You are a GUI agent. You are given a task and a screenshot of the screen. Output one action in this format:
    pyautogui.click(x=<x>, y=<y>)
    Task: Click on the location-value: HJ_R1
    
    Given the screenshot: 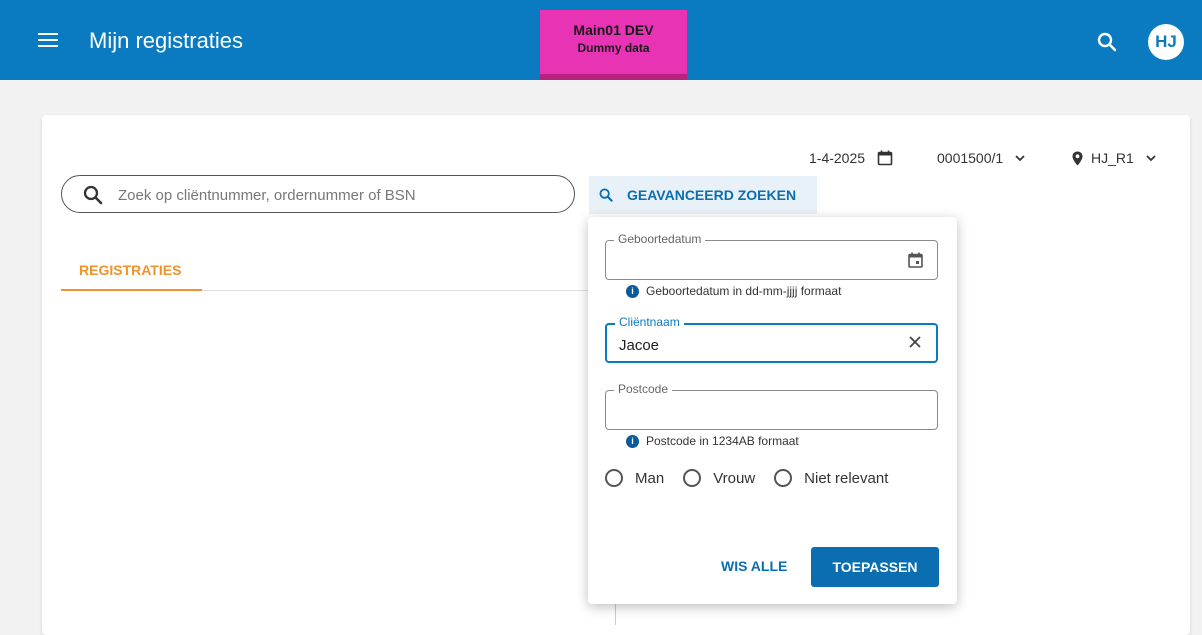 What is the action you would take?
    pyautogui.click(x=1112, y=158)
    